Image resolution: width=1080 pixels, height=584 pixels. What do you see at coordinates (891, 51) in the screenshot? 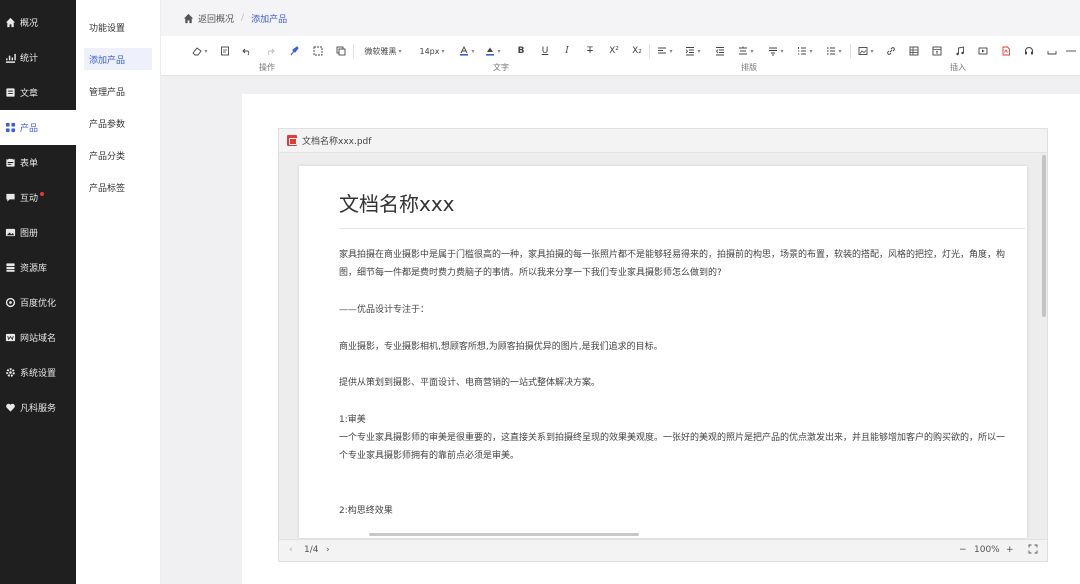
I see `insert-link-button` at bounding box center [891, 51].